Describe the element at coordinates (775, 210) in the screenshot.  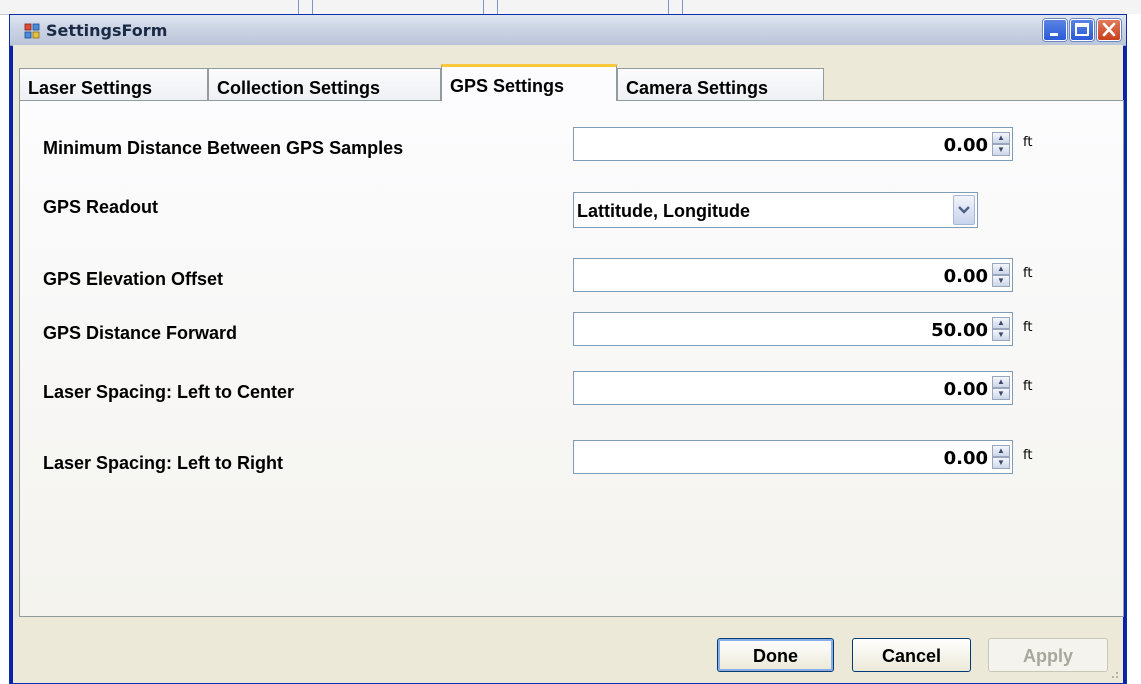
I see `gps-readout-select: Lattitude, Longitude` at that location.